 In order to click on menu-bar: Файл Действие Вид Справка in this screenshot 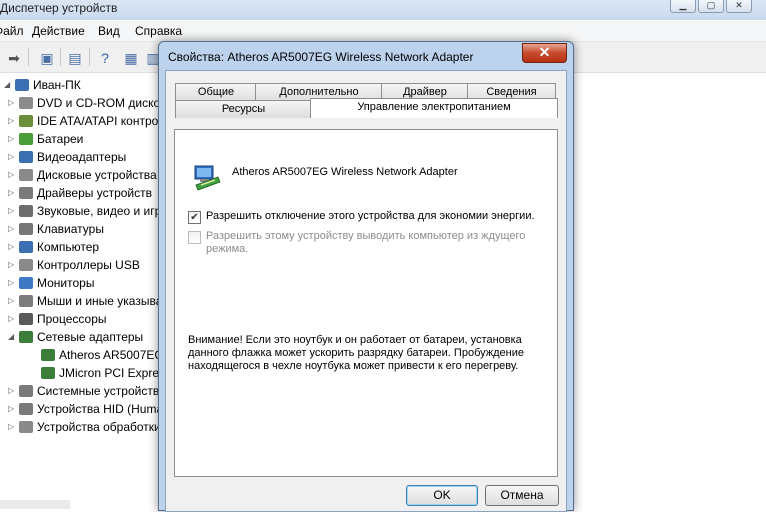, I will do `click(383, 31)`.